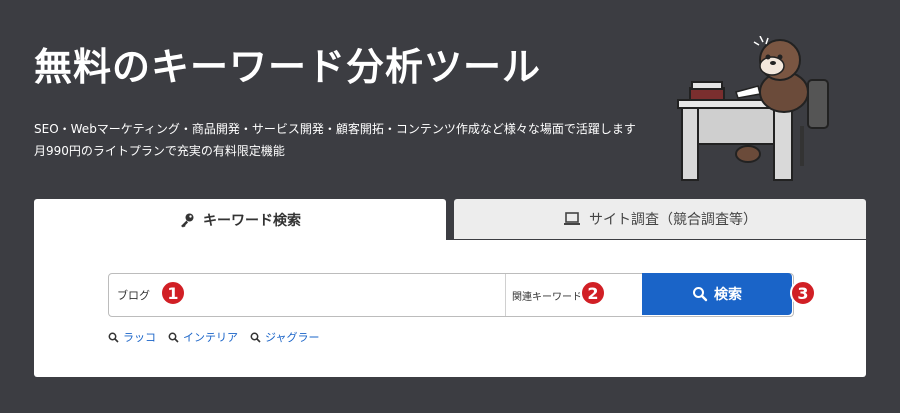  What do you see at coordinates (132, 337) in the screenshot?
I see `suggestion-link: ラッコ` at bounding box center [132, 337].